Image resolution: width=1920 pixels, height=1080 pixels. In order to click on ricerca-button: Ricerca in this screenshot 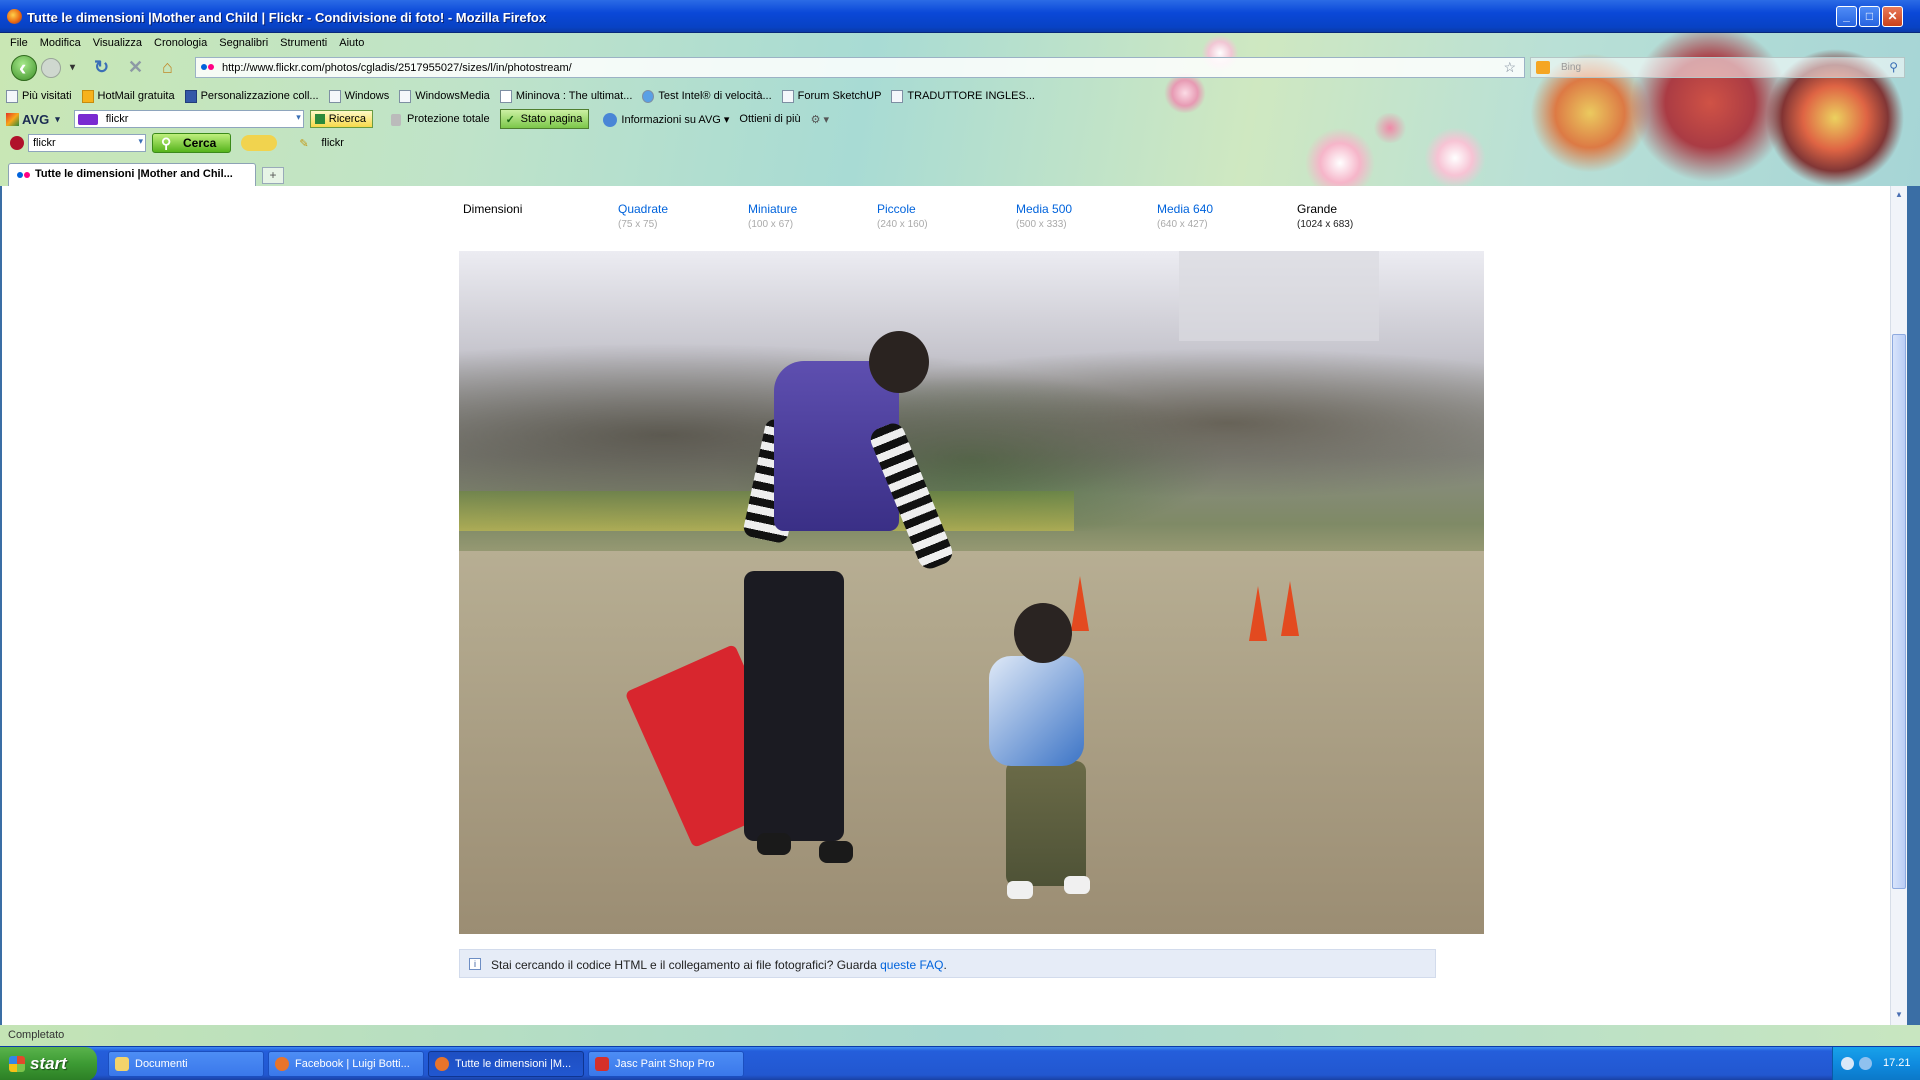, I will do `click(341, 119)`.